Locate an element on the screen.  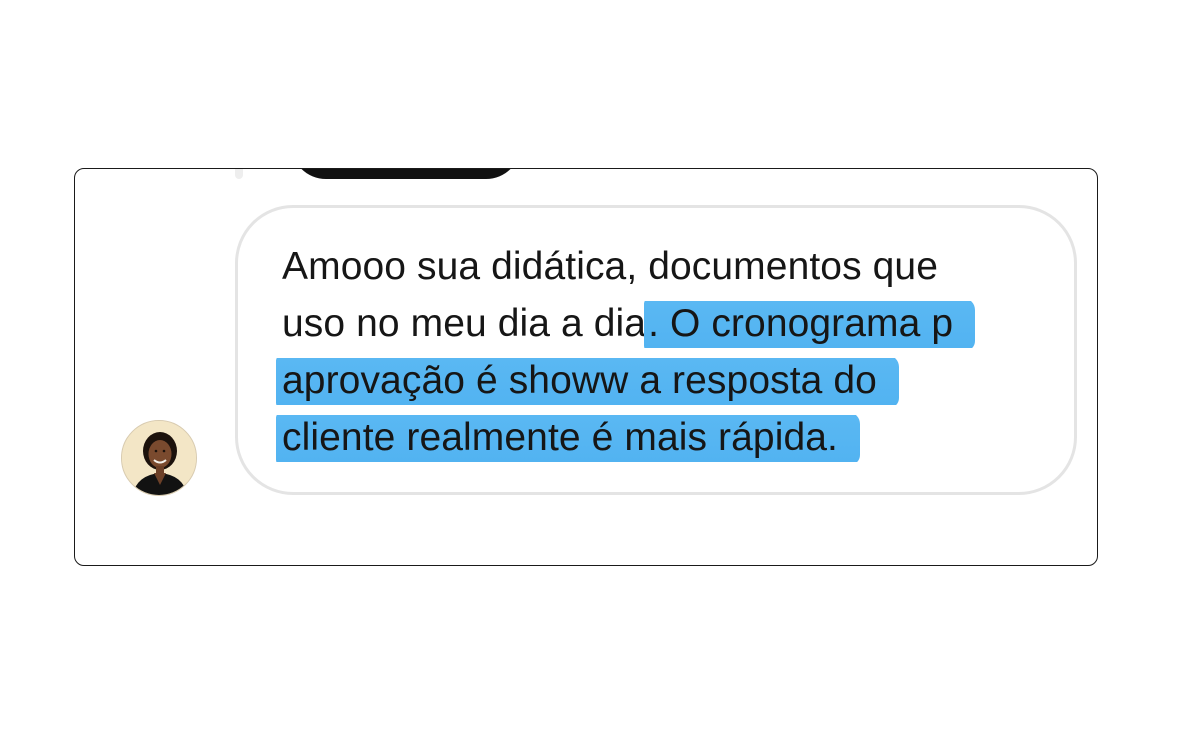
message-line-3: aprovação é showw a resposta do is located at coordinates (669, 380).